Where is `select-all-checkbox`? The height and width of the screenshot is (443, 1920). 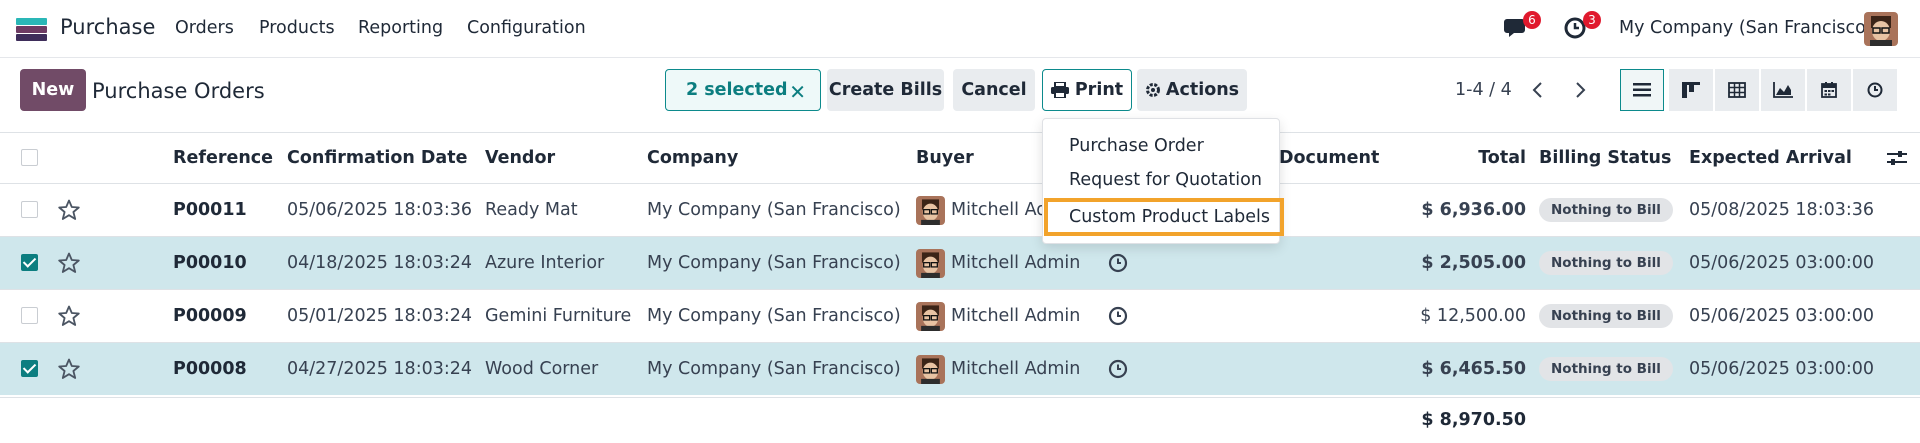
select-all-checkbox is located at coordinates (29, 157).